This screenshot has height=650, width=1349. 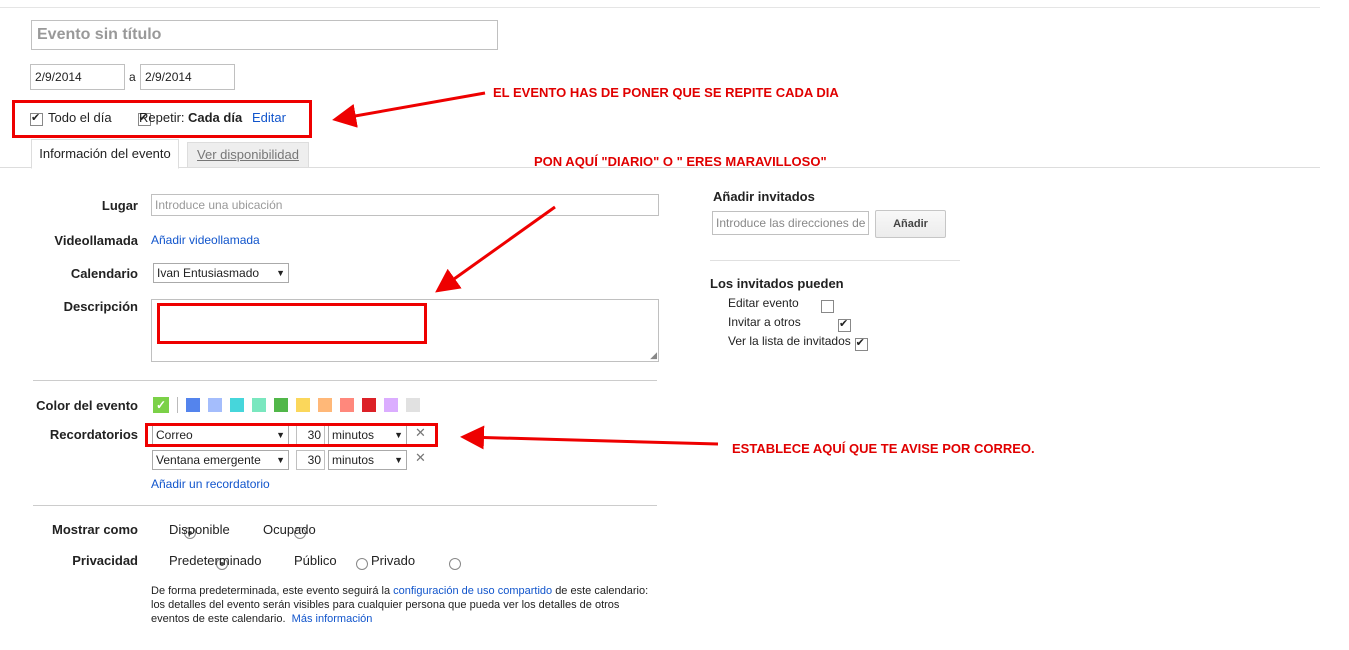 I want to click on reminder-arrow, so click(x=589, y=437).